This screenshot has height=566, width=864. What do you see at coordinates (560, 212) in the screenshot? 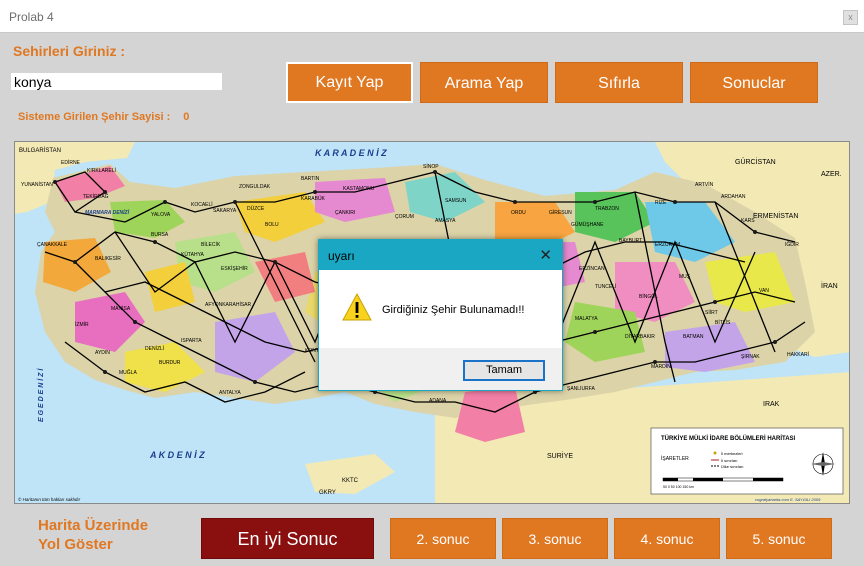
I see `city-label: GİRESUN` at bounding box center [560, 212].